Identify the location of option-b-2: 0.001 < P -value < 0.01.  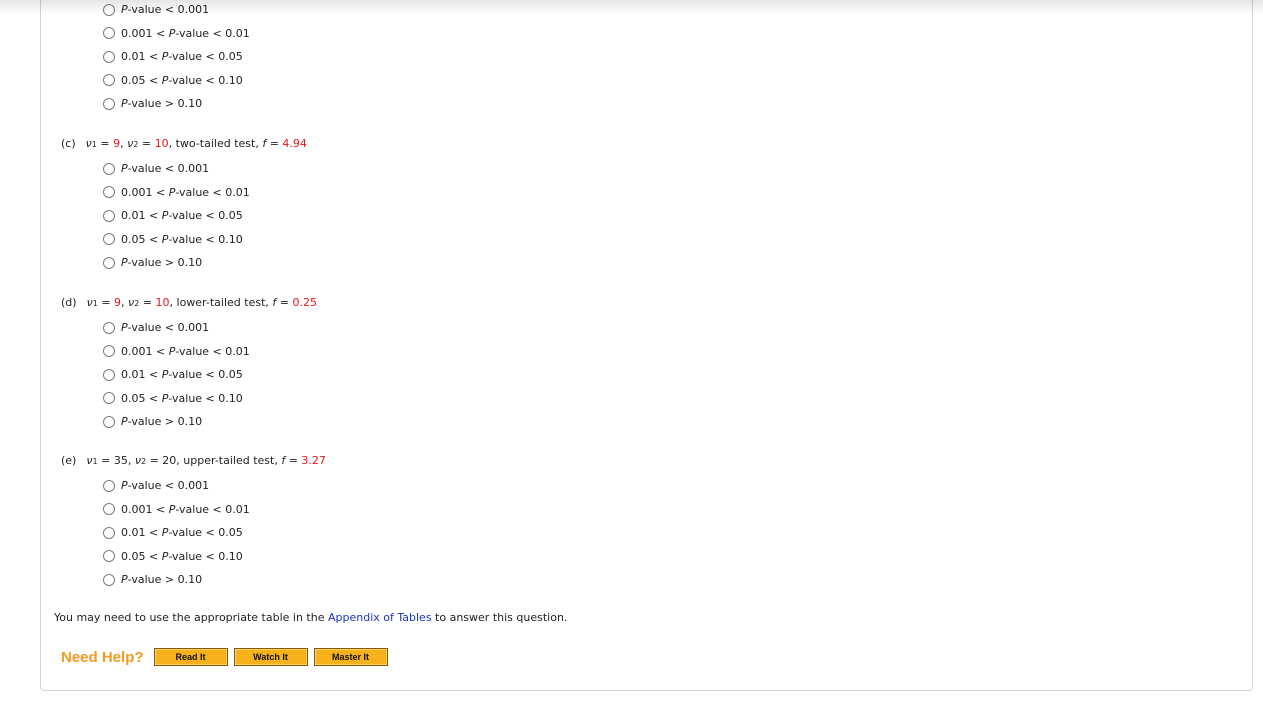
(176, 34).